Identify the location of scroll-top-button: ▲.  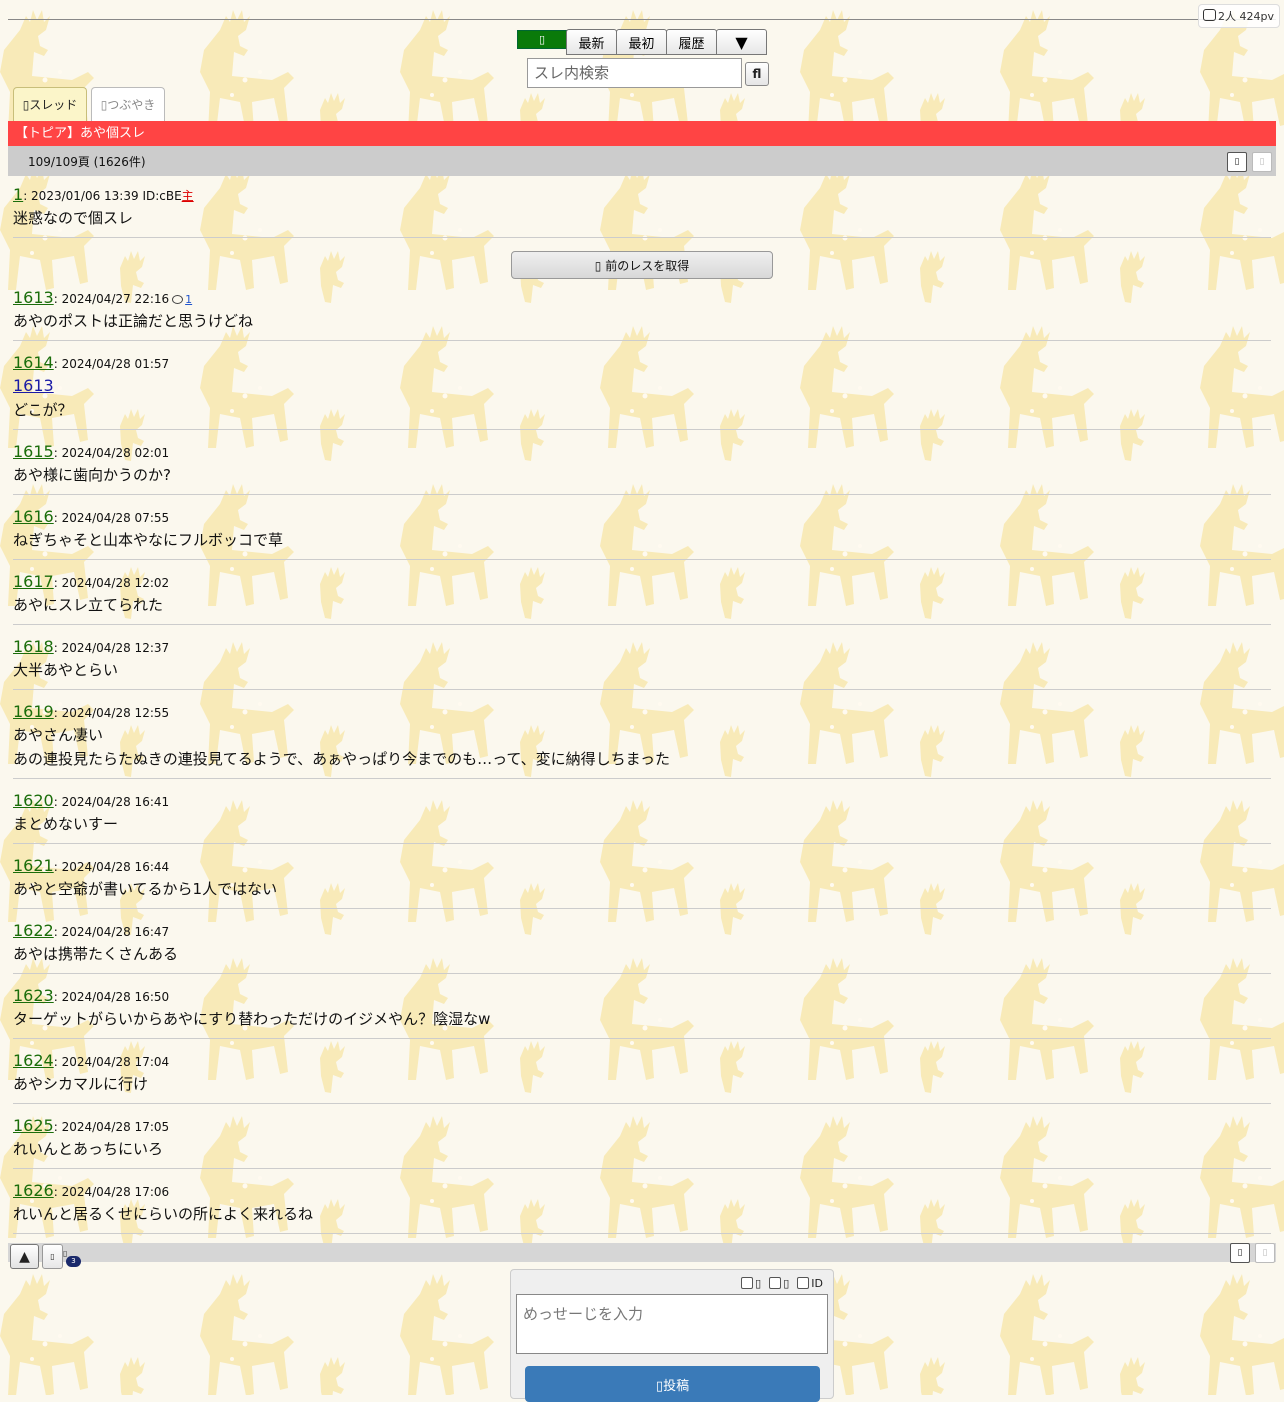
(24, 1256).